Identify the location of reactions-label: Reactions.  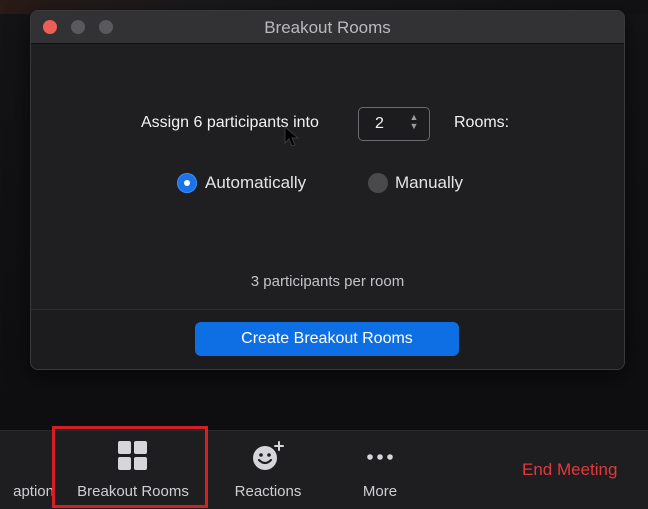
(268, 491).